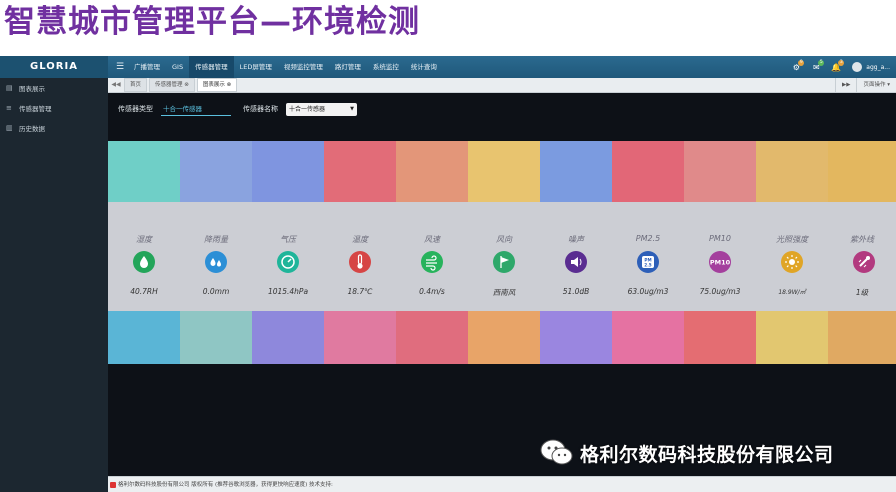 Image resolution: width=896 pixels, height=492 pixels. I want to click on sensor-type-label: 传感器类型, so click(135, 109).